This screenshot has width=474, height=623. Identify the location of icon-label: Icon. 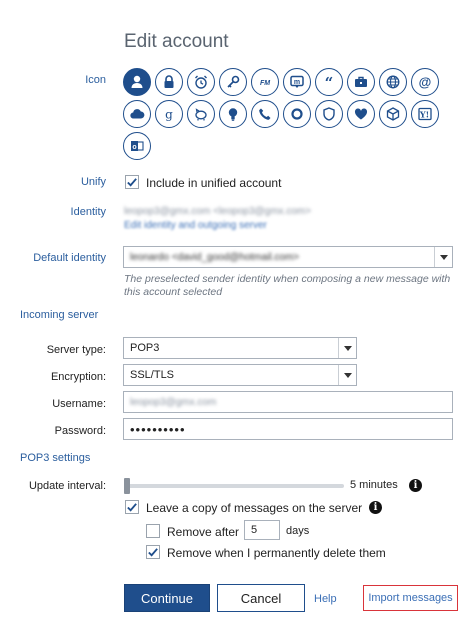
(95, 80).